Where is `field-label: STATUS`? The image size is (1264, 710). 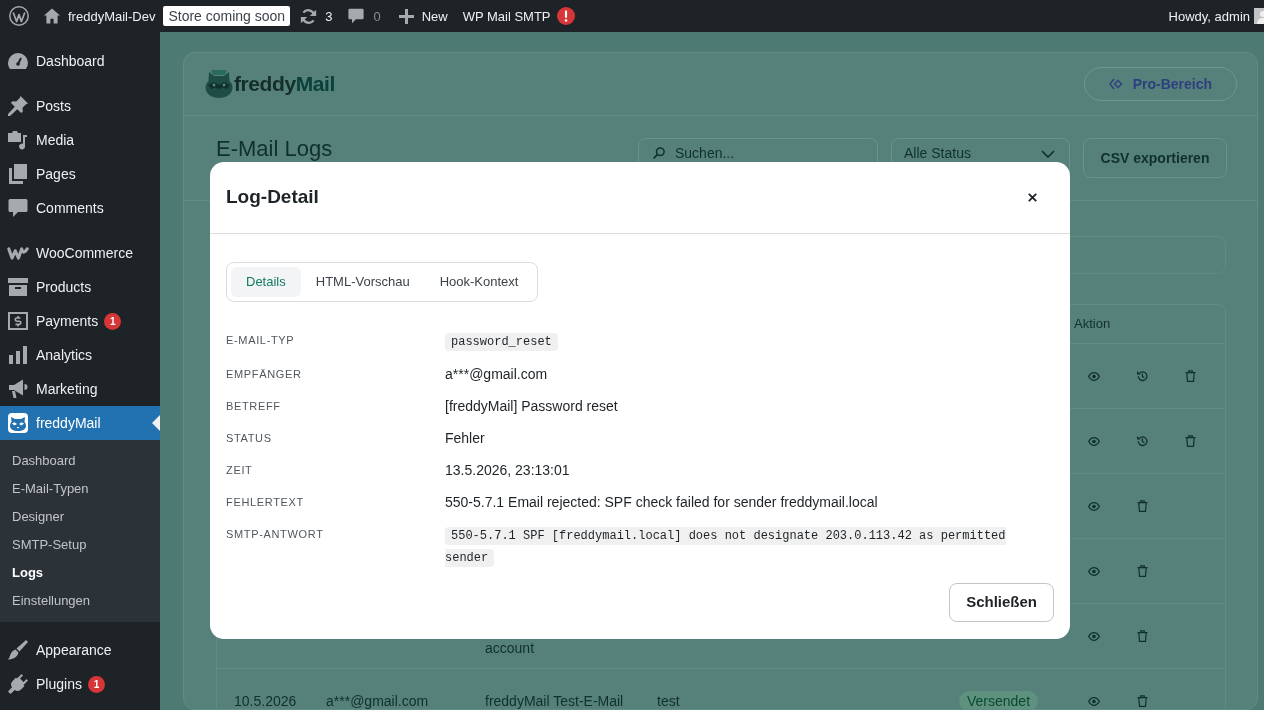 field-label: STATUS is located at coordinates (249, 438).